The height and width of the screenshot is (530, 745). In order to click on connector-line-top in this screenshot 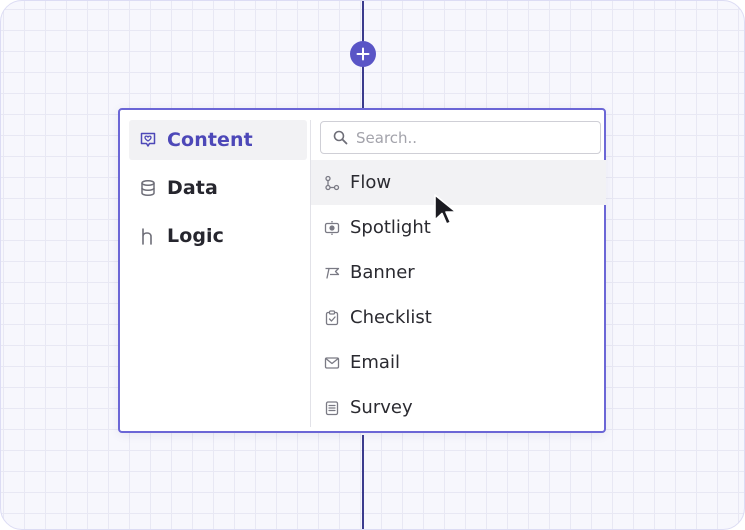, I will do `click(363, 22)`.